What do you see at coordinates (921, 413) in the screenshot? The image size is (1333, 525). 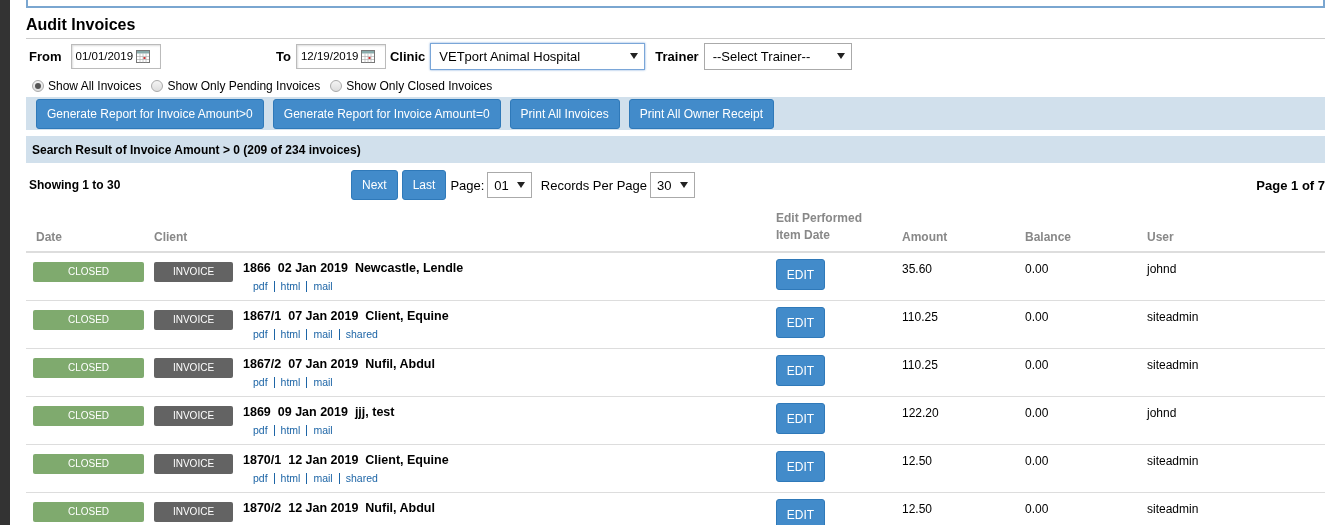 I see `amount-cell-text: 122.20` at bounding box center [921, 413].